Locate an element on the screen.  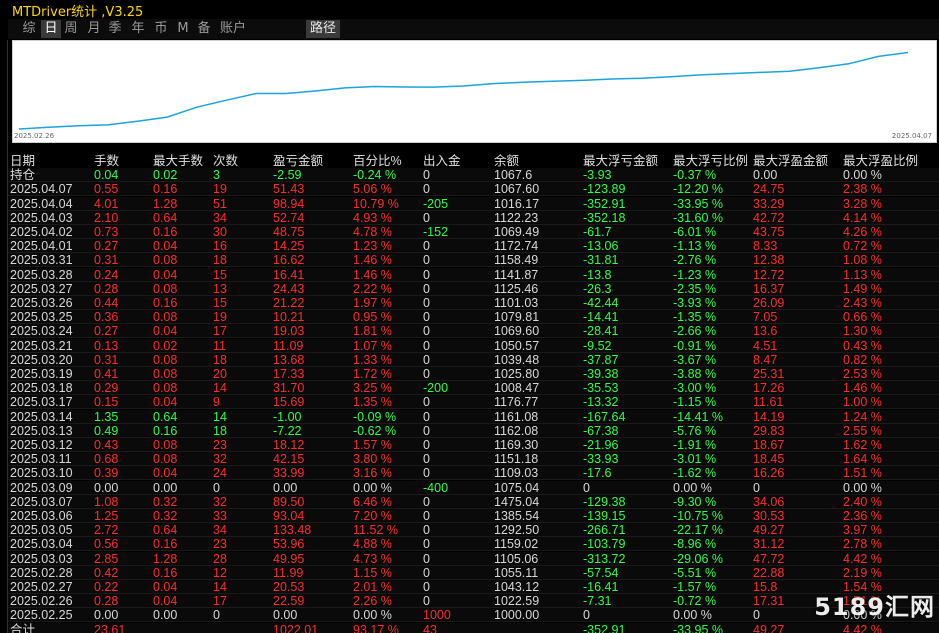
cell-pct: 1.07 % is located at coordinates (372, 345).